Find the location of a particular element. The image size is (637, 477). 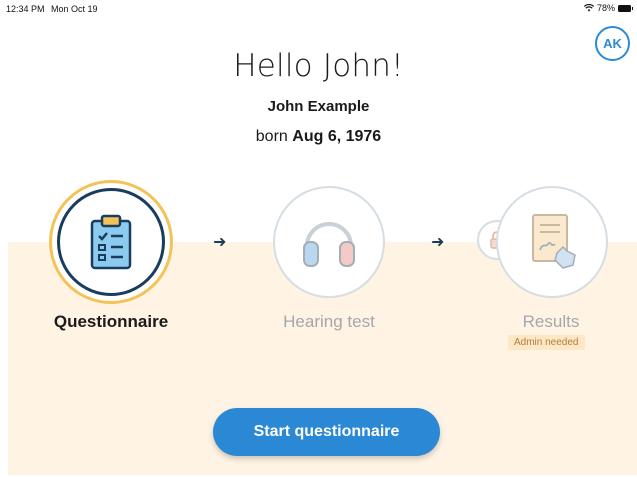

headphones-icon is located at coordinates (329, 244).